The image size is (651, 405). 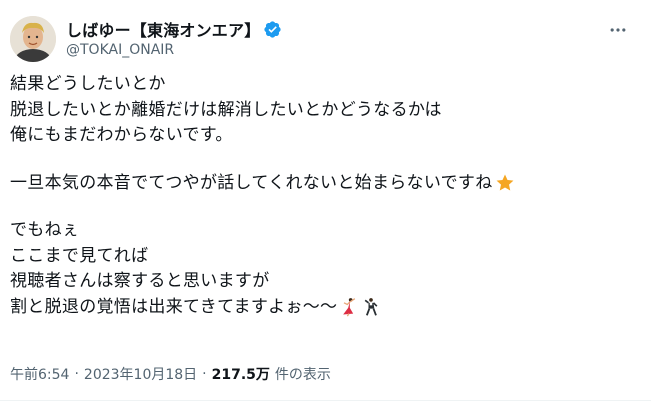 I want to click on avatar-image, so click(x=33, y=39).